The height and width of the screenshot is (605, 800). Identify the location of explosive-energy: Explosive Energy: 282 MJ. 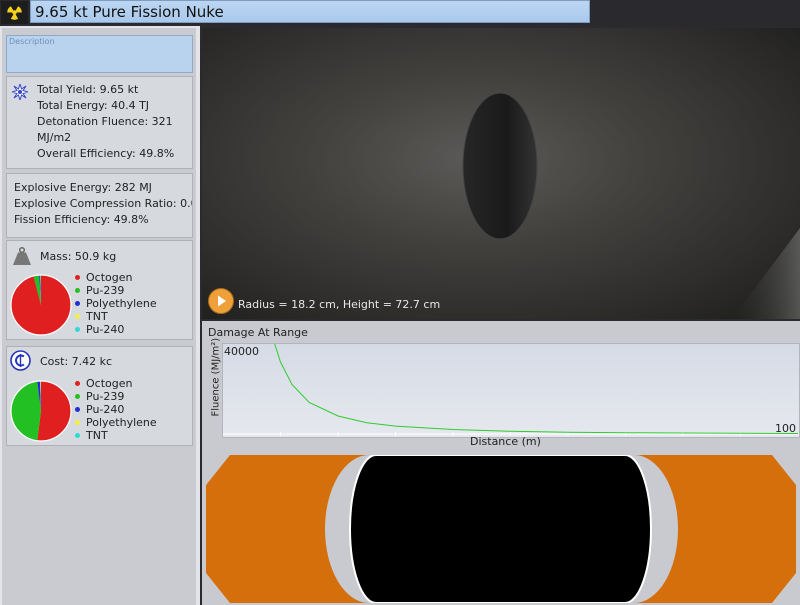
(83, 187).